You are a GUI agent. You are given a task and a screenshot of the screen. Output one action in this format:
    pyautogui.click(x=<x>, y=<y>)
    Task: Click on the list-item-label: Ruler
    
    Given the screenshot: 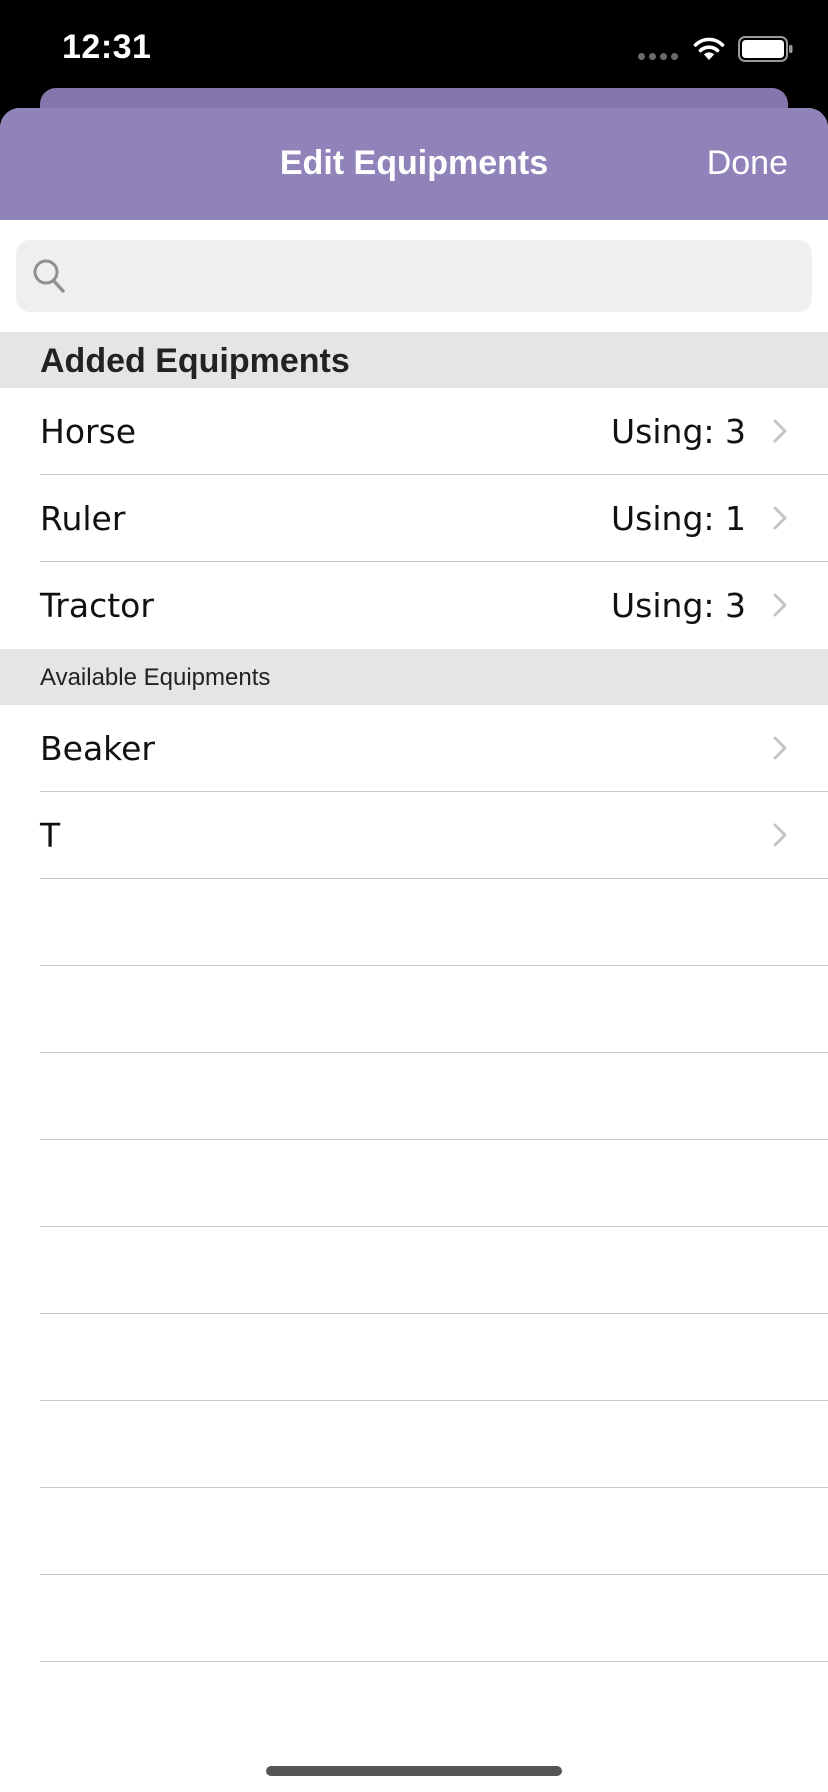 What is the action you would take?
    pyautogui.click(x=83, y=518)
    